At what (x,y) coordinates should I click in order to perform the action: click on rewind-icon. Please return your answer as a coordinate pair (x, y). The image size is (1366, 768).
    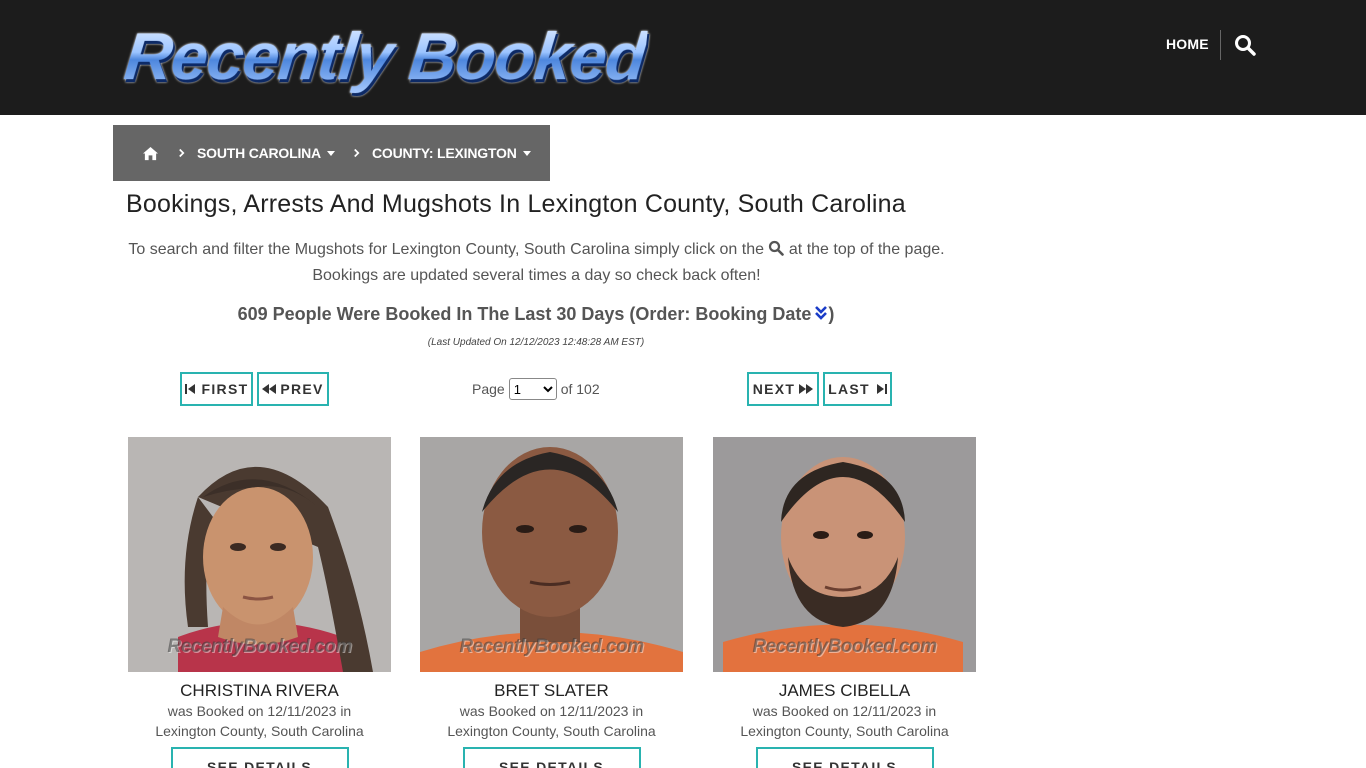
    Looking at the image, I should click on (269, 389).